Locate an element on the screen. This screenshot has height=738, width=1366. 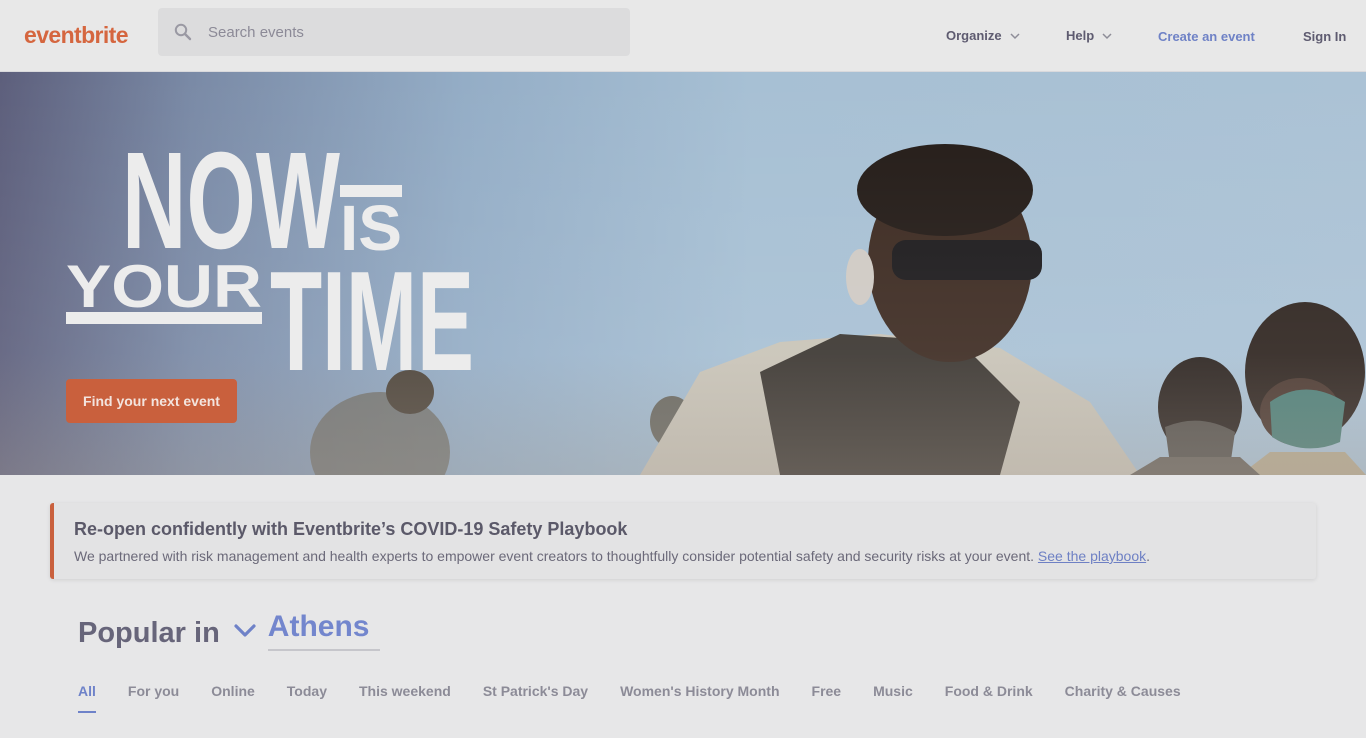
tab-food-drink: Food & Drink is located at coordinates (989, 699).